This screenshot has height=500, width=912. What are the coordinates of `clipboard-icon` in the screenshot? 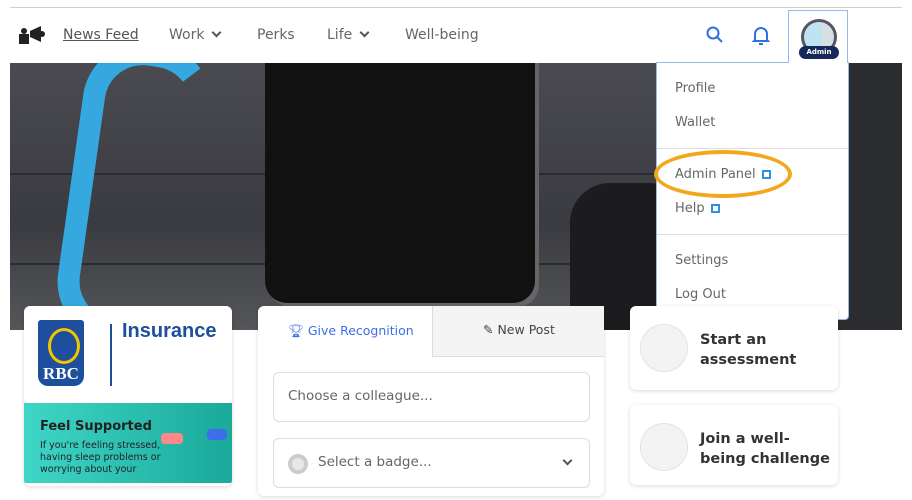 It's located at (664, 348).